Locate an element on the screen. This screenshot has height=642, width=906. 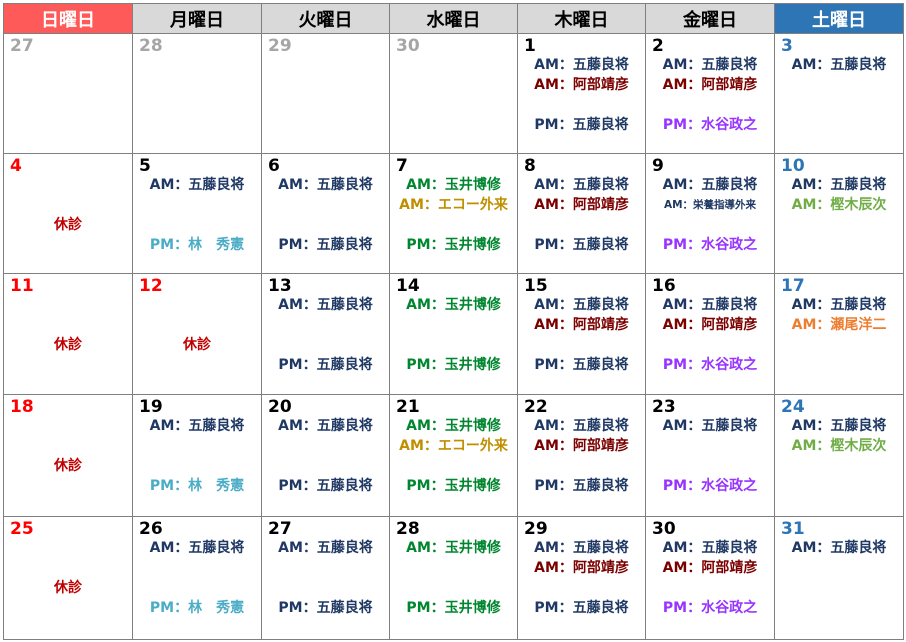
day-cell: 5 AM：五藤良将 PM：林 秀憲 is located at coordinates (197, 213).